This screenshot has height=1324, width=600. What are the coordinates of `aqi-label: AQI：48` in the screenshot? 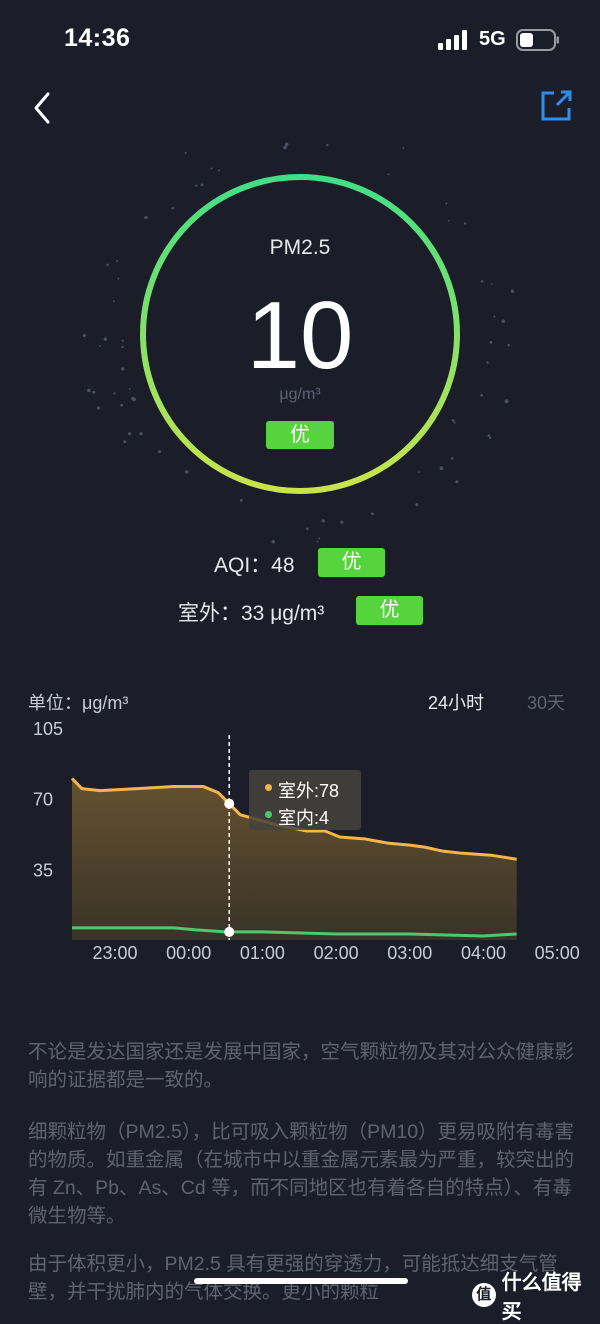 It's located at (254, 565).